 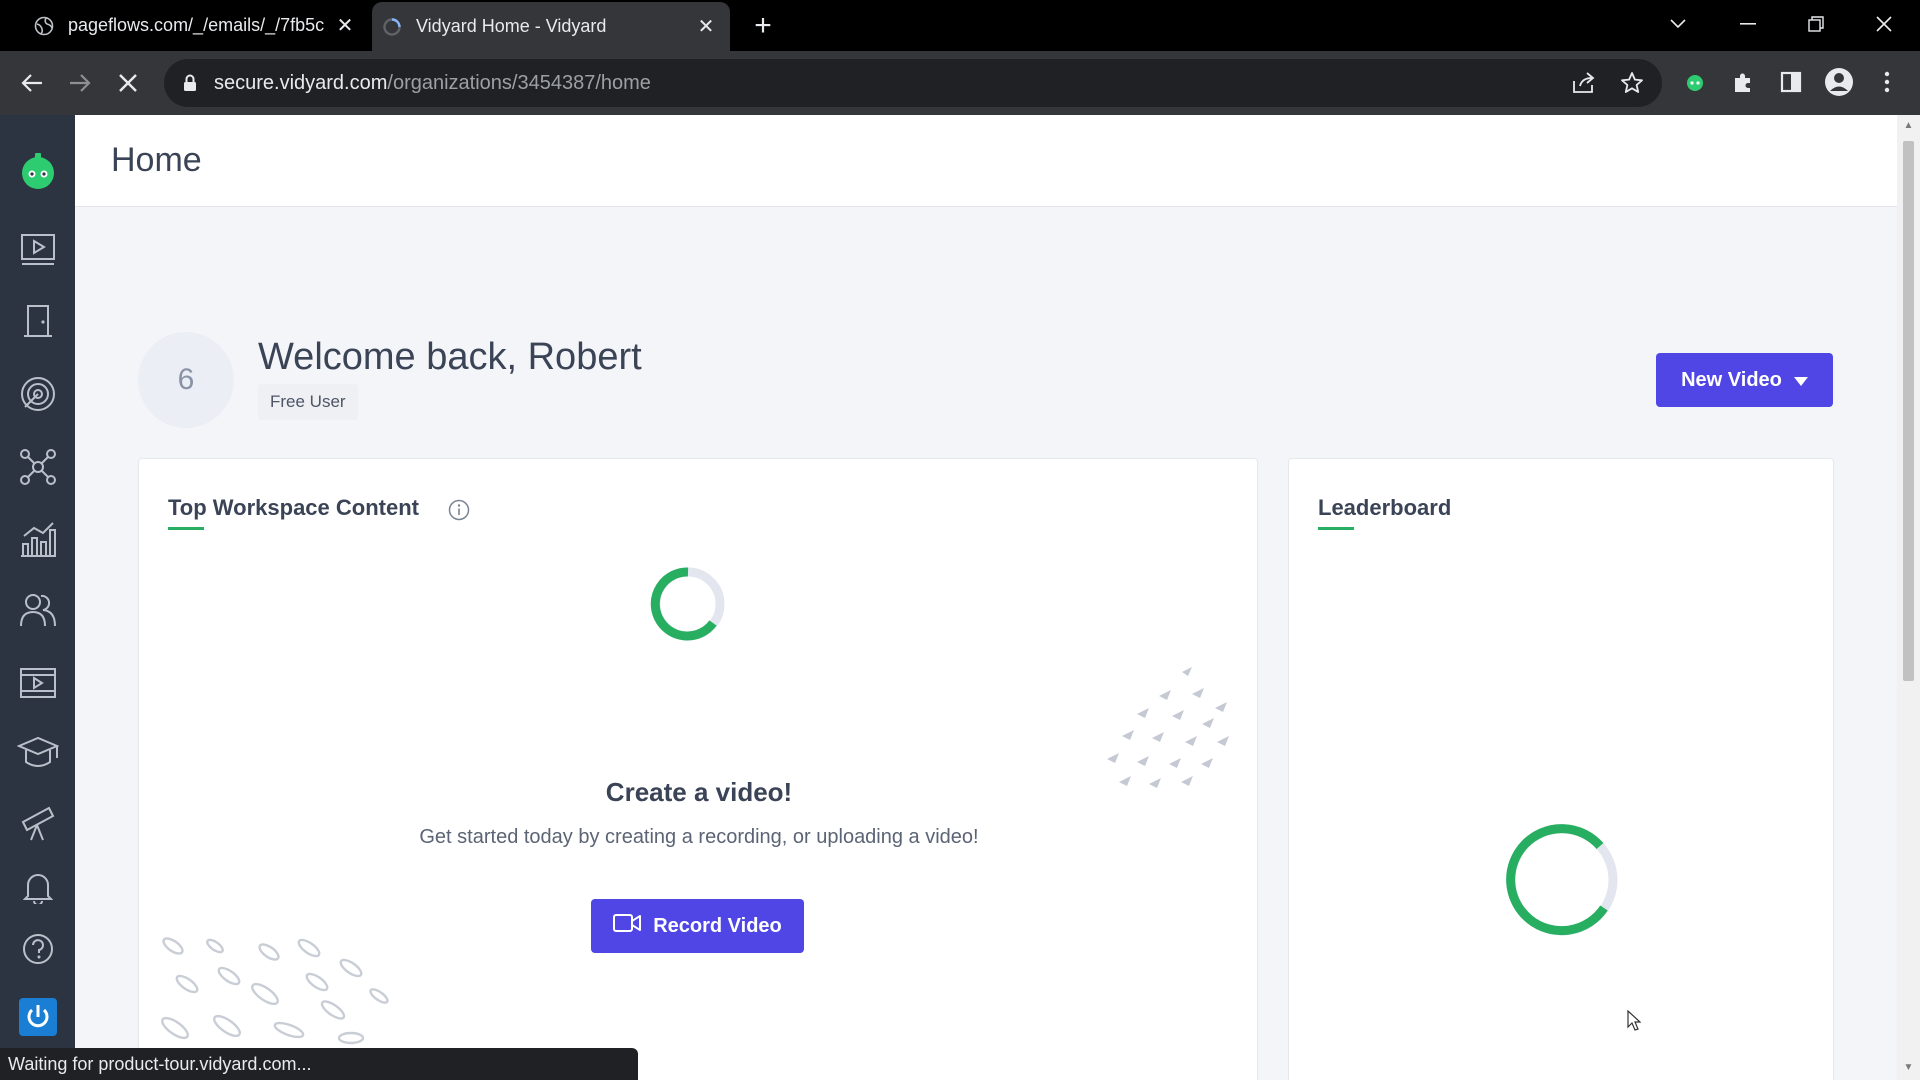 What do you see at coordinates (301, 82) in the screenshot?
I see `url-host: secure.vidyard.com` at bounding box center [301, 82].